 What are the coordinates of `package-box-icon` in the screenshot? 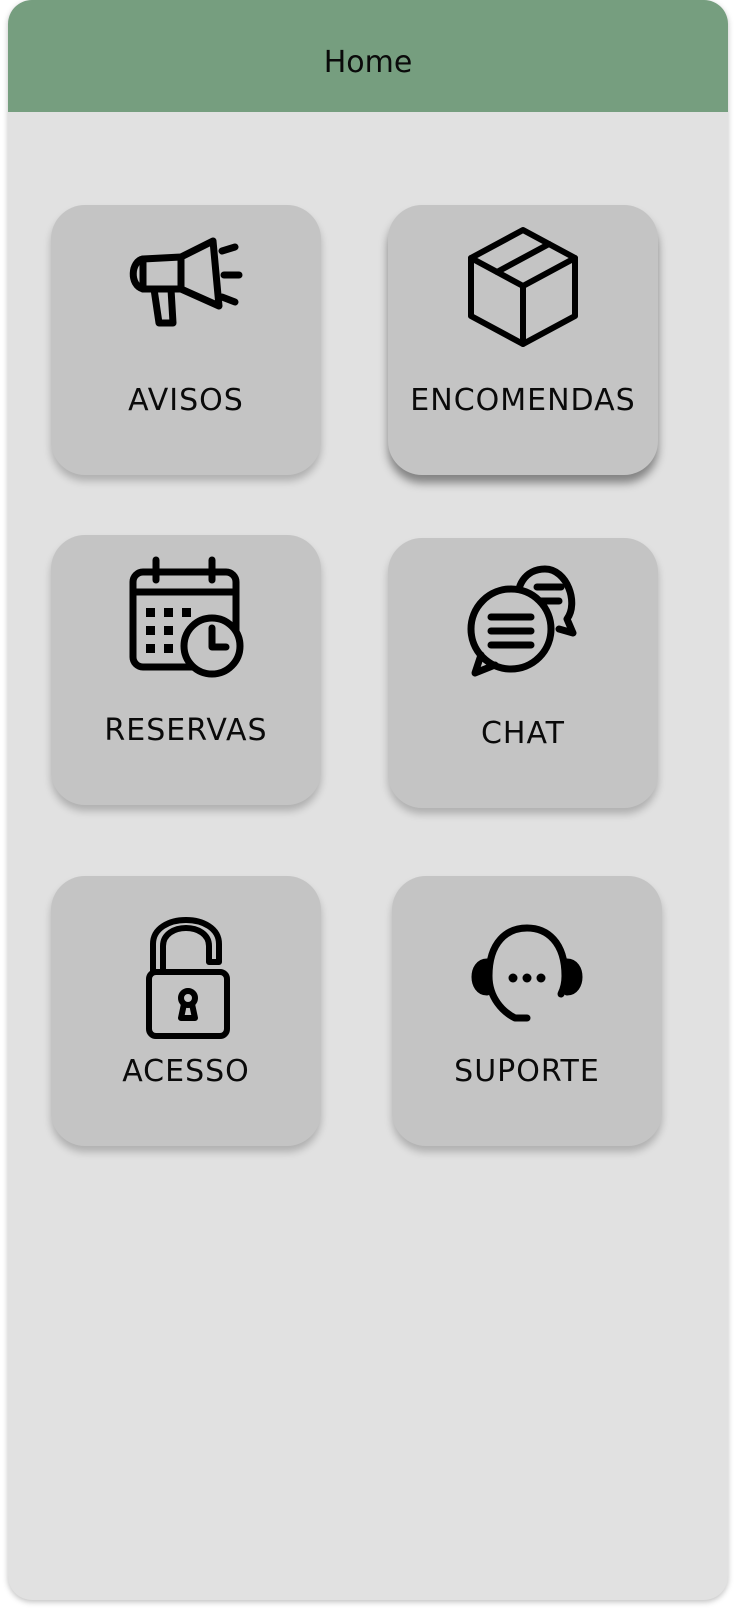 It's located at (523, 286).